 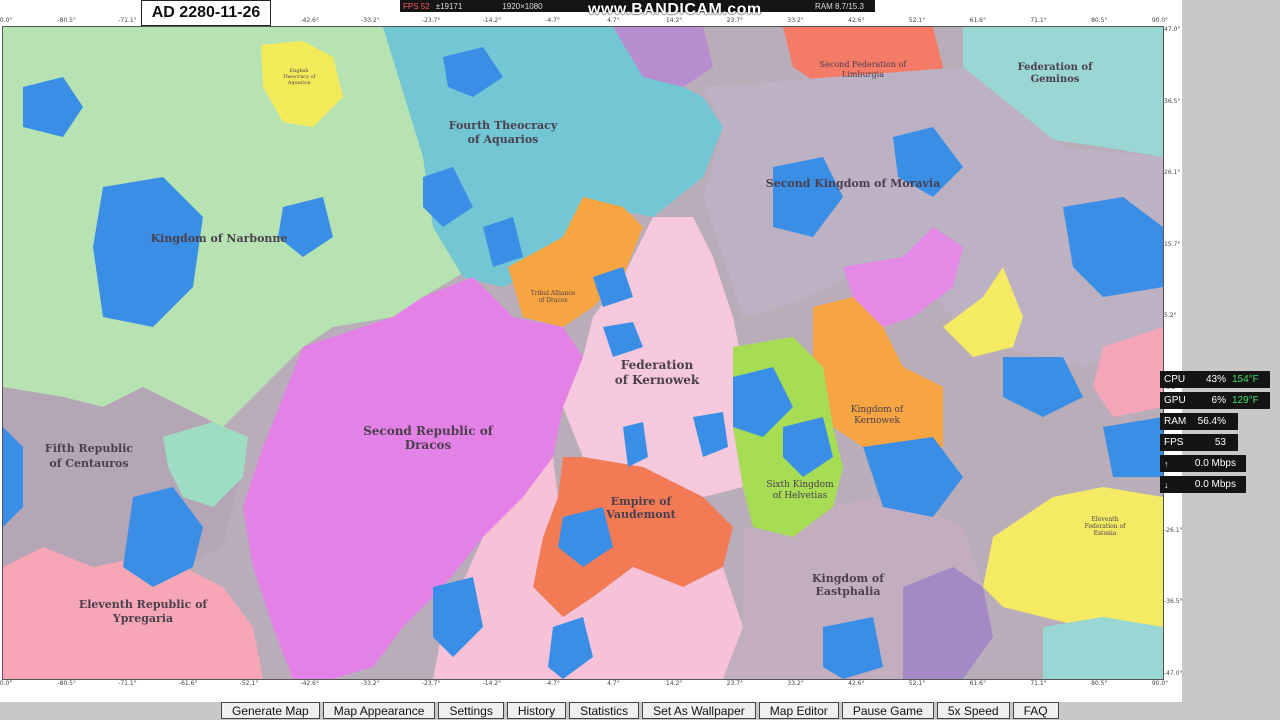 I want to click on axis-tick-label: -33.2°, so click(x=370, y=683).